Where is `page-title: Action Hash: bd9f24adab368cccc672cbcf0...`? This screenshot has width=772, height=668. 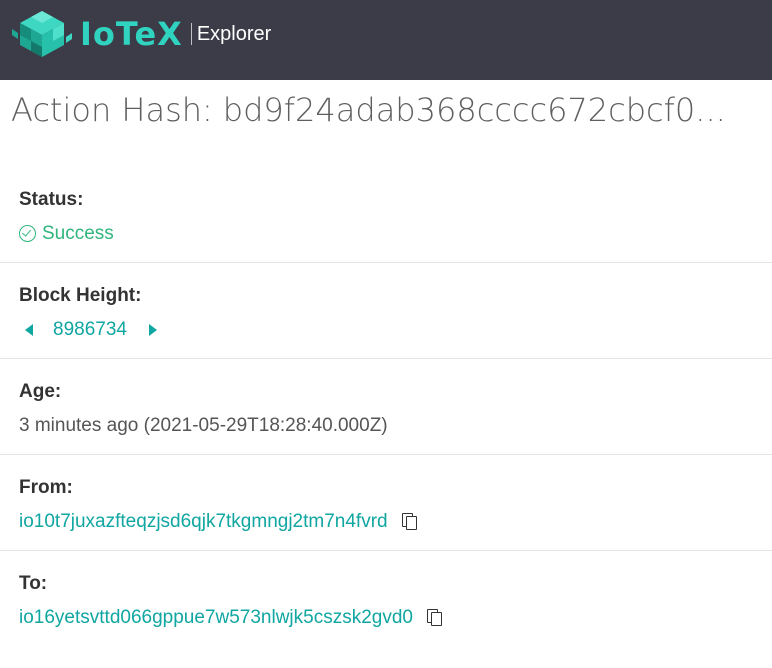
page-title: Action Hash: bd9f24adab368cccc672cbcf0... is located at coordinates (391, 110).